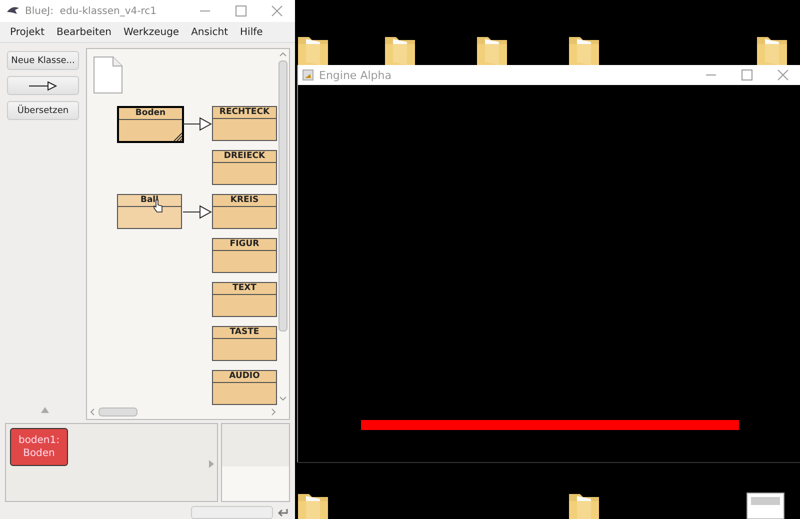 Image resolution: width=800 pixels, height=519 pixels. Describe the element at coordinates (244, 255) in the screenshot. I see `class-box: FIGUR` at that location.